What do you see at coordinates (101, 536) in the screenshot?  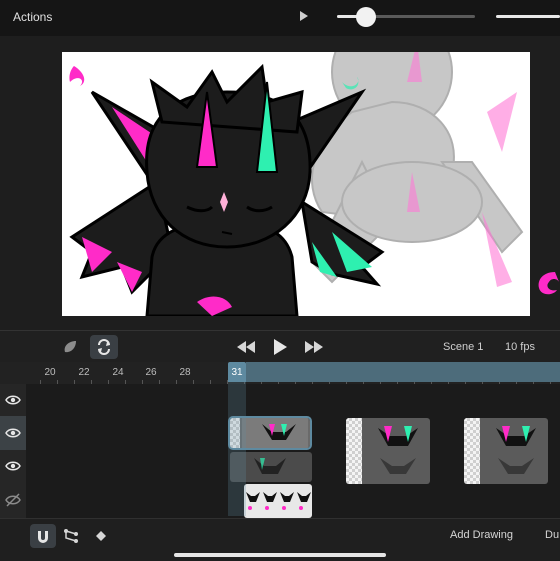 I see `keyframe-icon` at bounding box center [101, 536].